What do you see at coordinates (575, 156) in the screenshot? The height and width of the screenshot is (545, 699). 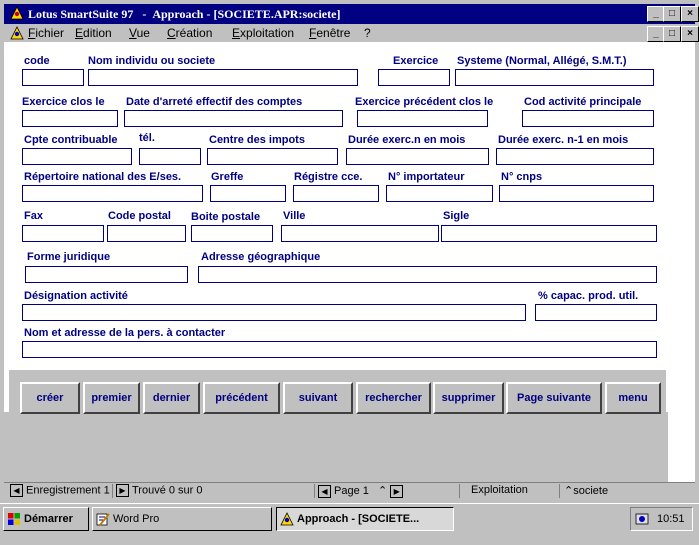 I see `duree-n1-field` at bounding box center [575, 156].